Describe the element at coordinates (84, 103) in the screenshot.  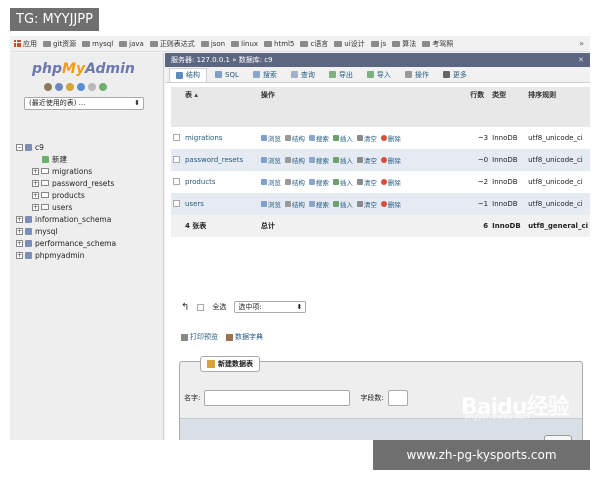
I see `recent-tables-select: (最近使用的表) ... ⬍` at that location.